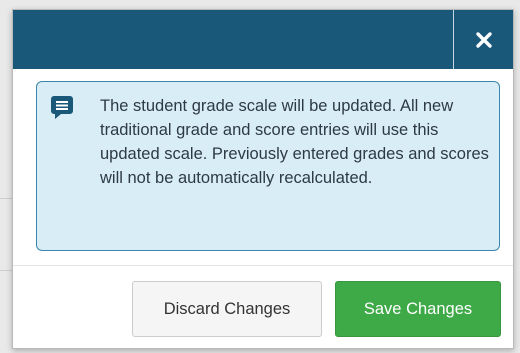 The height and width of the screenshot is (353, 520). I want to click on close-button, so click(483, 39).